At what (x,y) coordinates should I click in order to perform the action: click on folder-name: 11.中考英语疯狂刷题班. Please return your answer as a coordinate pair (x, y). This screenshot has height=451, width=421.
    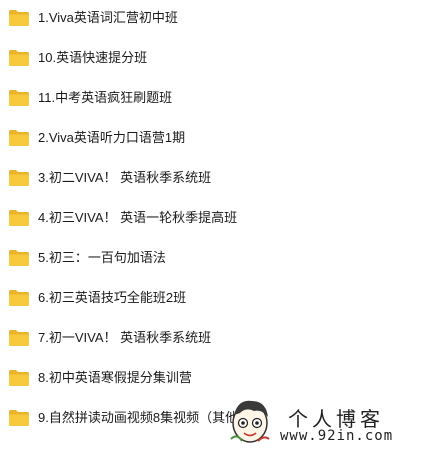
    Looking at the image, I should click on (105, 97).